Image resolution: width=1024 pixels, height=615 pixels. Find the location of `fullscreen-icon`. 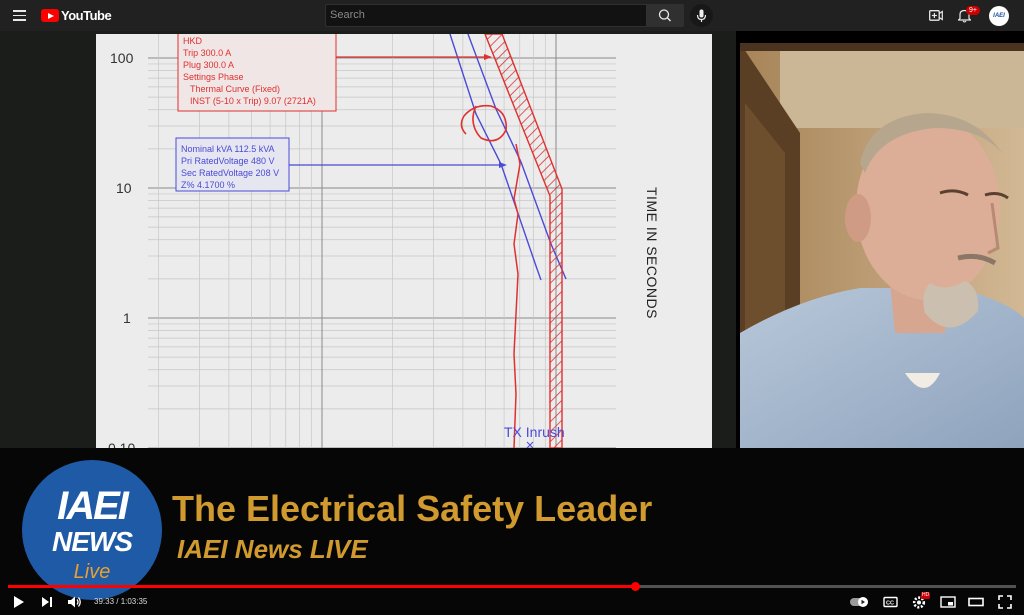

fullscreen-icon is located at coordinates (1005, 602).